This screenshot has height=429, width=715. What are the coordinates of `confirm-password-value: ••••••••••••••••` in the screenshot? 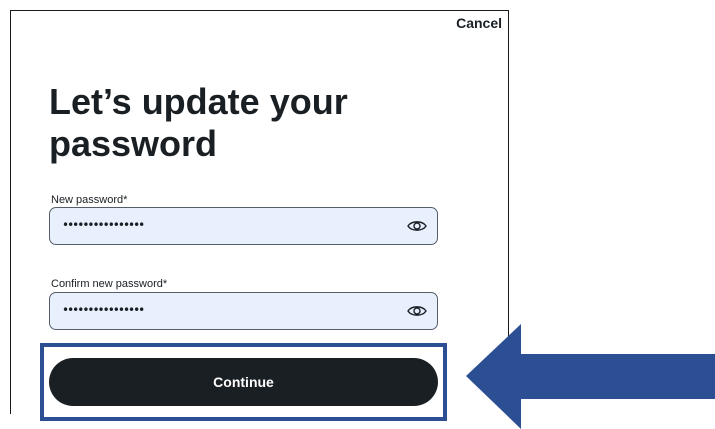 It's located at (103, 310).